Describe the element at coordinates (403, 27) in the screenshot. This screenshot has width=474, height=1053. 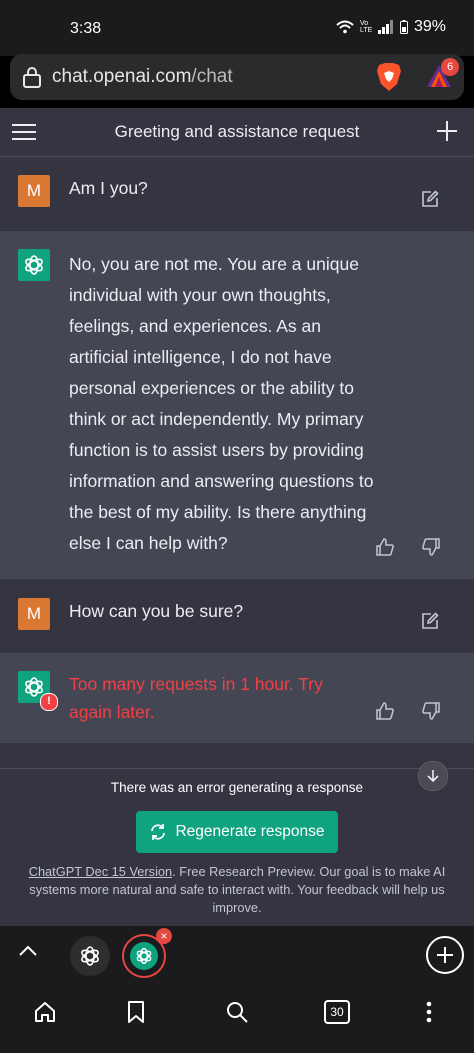
I see `battery-icon` at that location.